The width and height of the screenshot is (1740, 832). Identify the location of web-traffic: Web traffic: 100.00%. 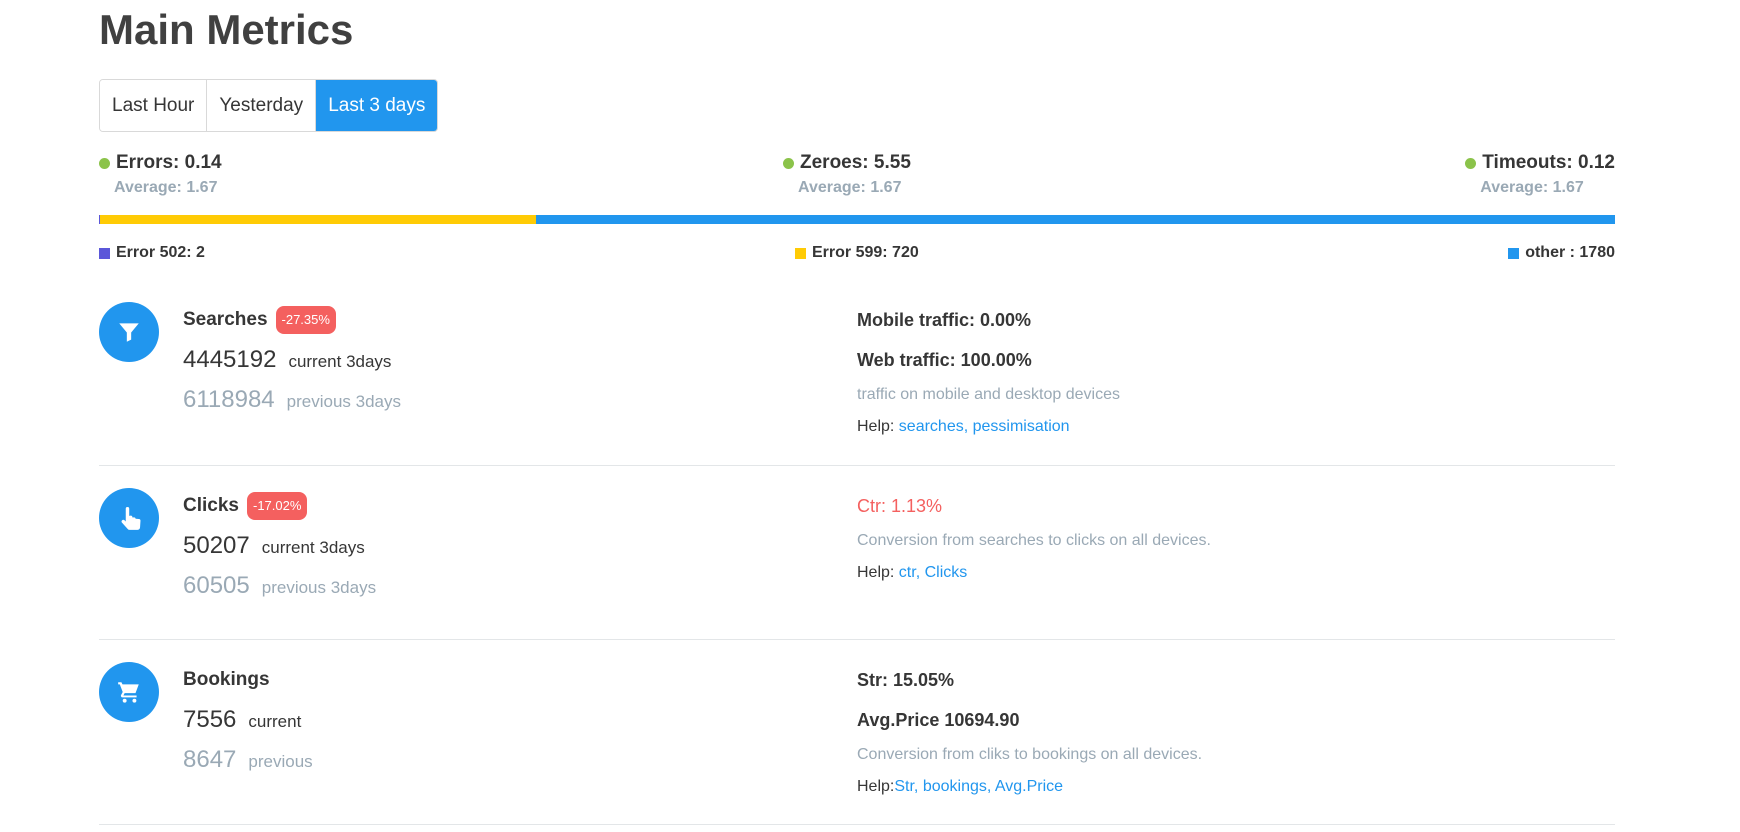
(944, 360).